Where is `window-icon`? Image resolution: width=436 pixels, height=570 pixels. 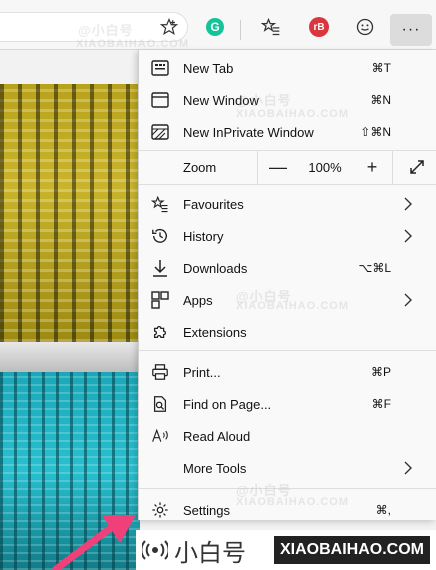
window-icon is located at coordinates (160, 100).